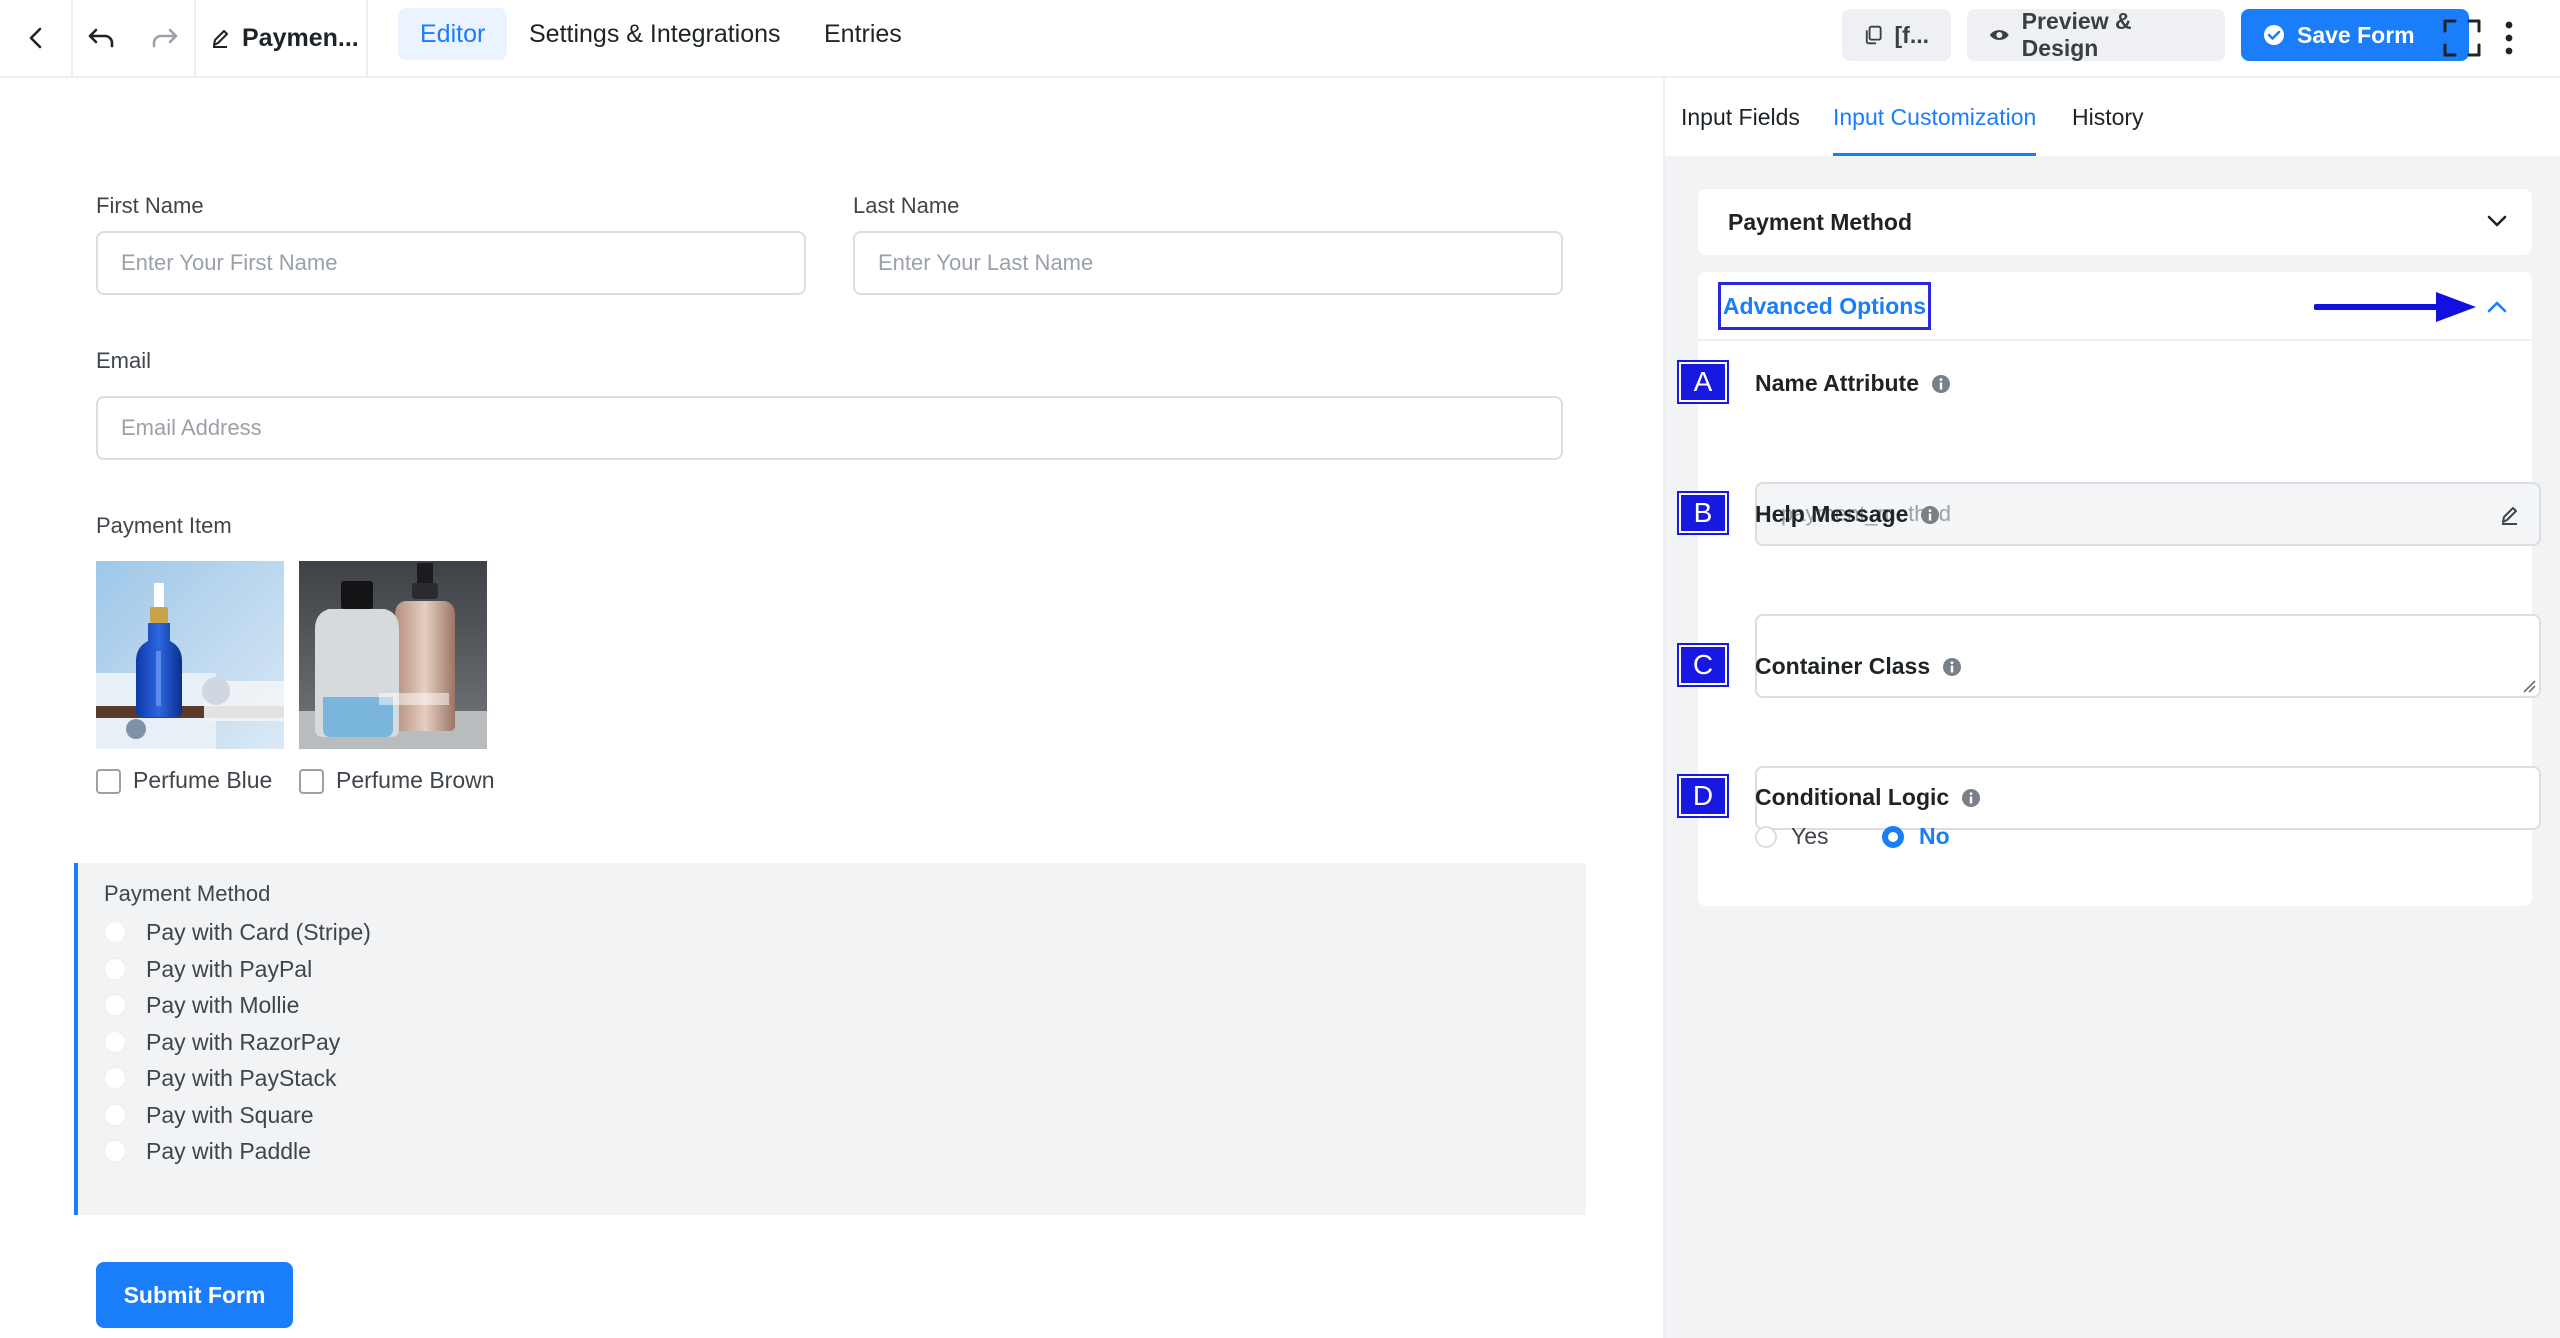 The height and width of the screenshot is (1338, 2560). I want to click on last-name-label: Last Name, so click(906, 205).